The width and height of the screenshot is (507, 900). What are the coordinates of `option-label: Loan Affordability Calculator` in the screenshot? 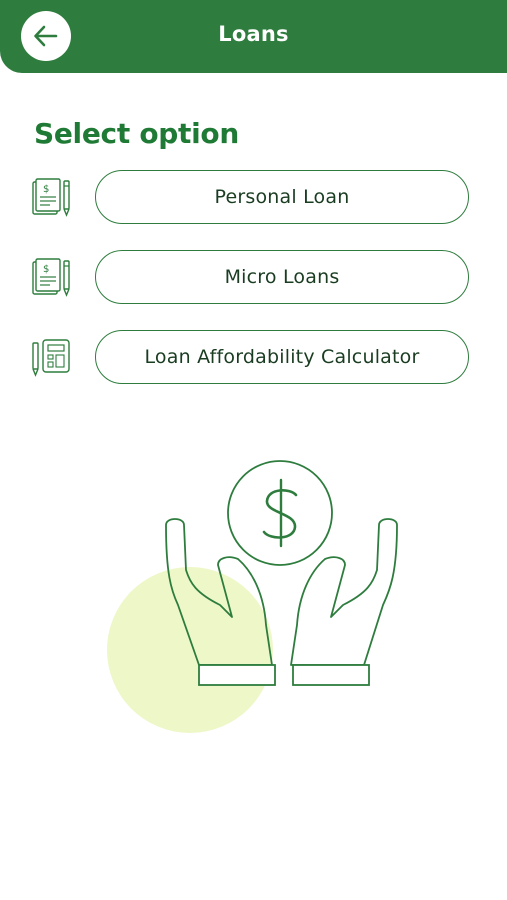 It's located at (282, 357).